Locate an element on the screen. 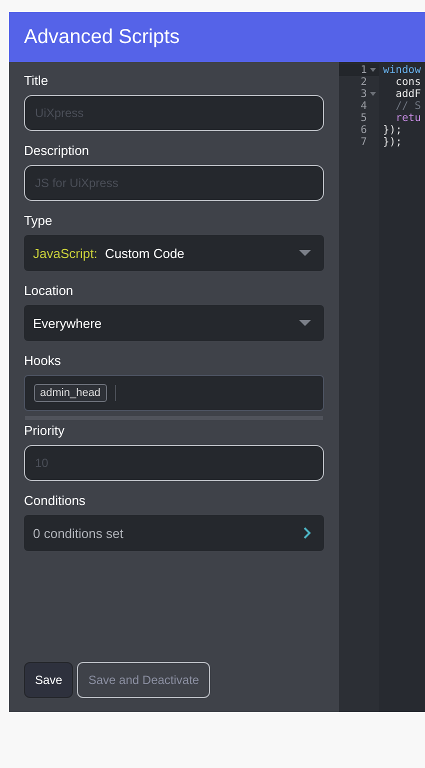  page-title: Advanced Scripts is located at coordinates (102, 37).